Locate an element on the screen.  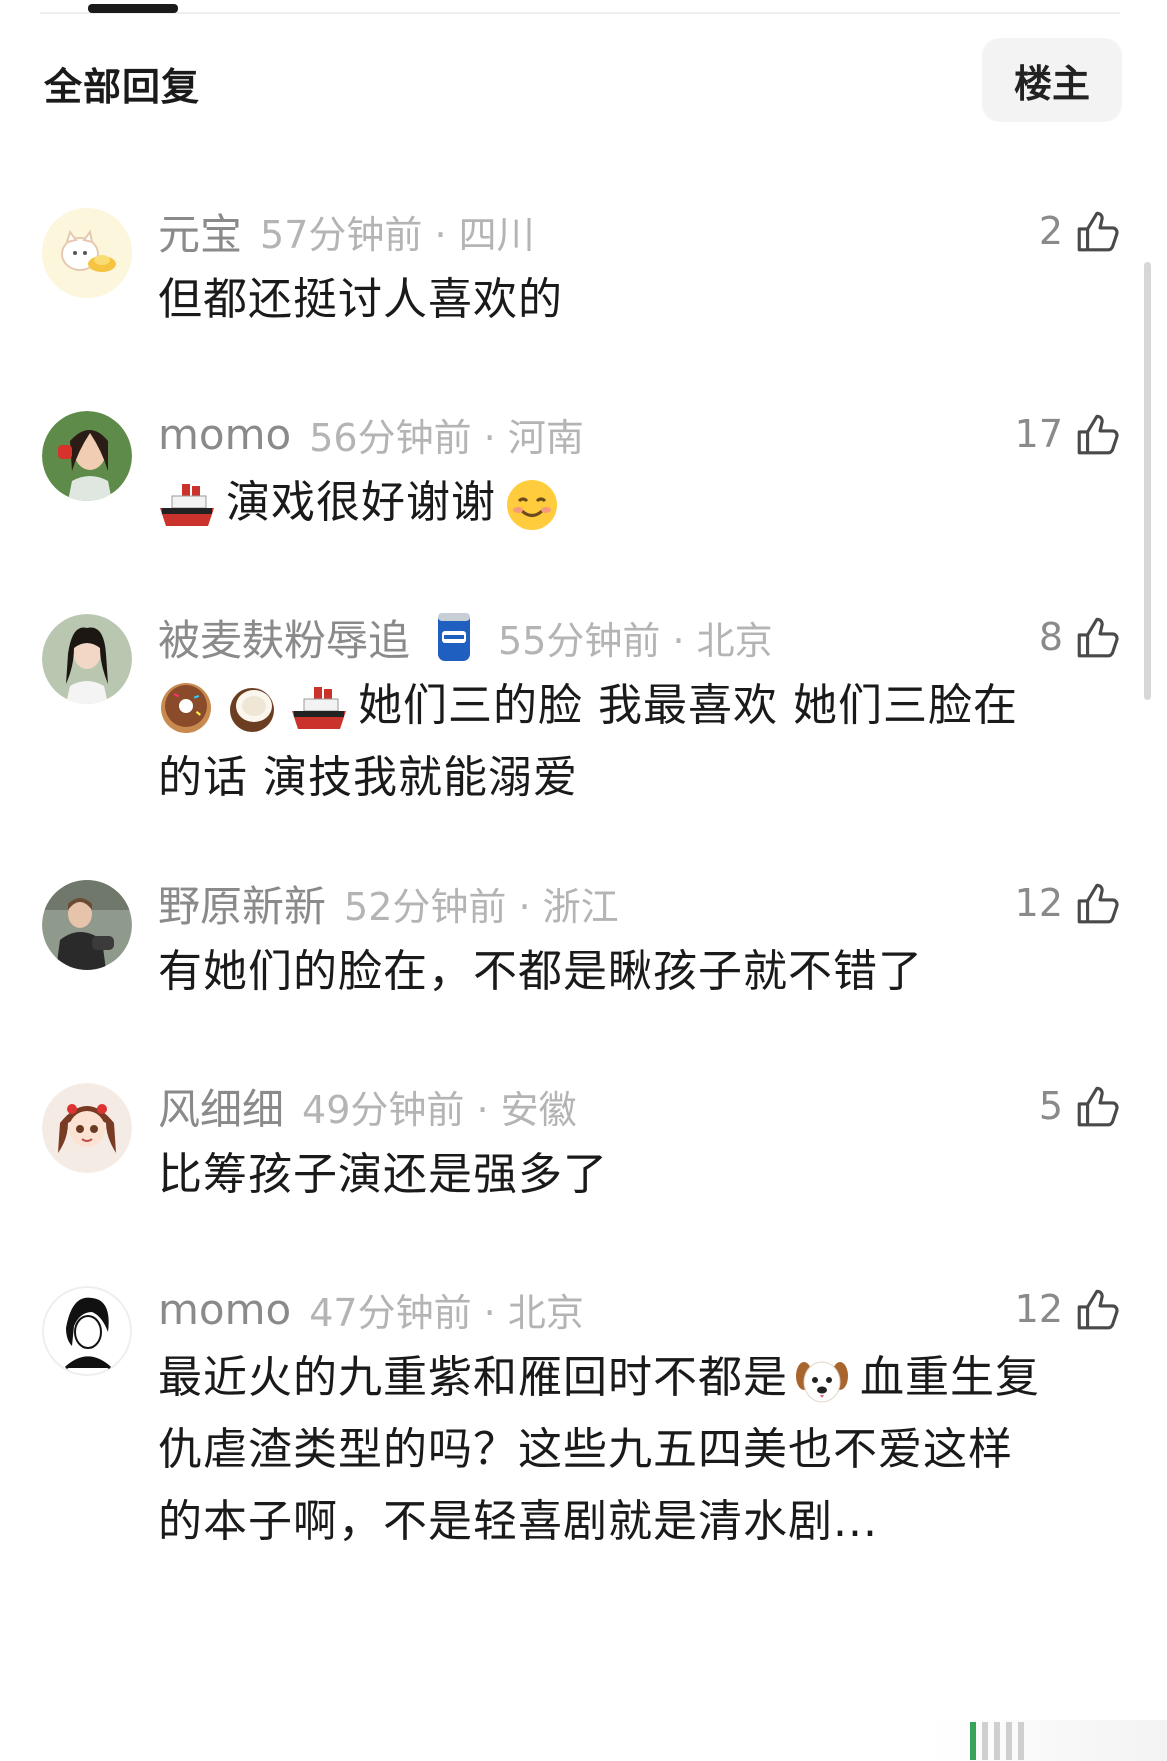
comment-meta: 元宝 57分钟前 · 四川 is located at coordinates (346, 231).